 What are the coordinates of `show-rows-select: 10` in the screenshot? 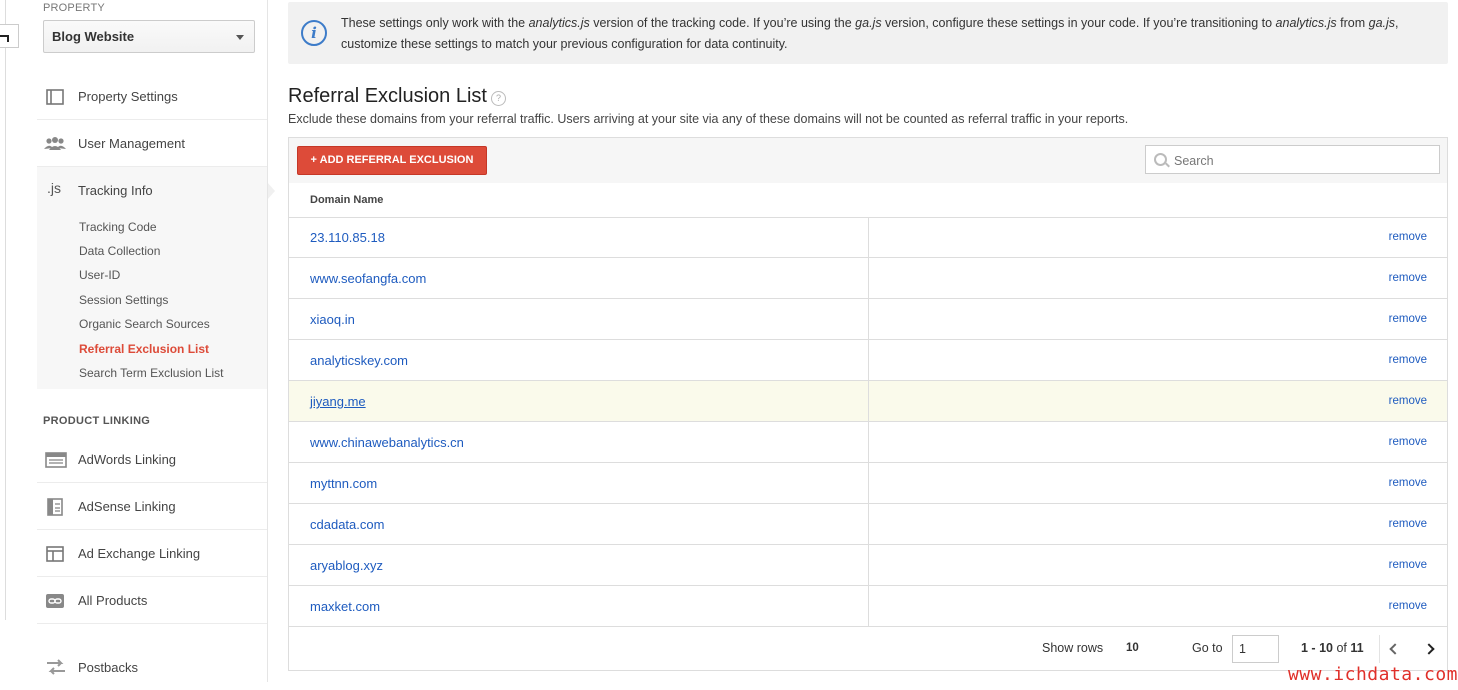 It's located at (1132, 648).